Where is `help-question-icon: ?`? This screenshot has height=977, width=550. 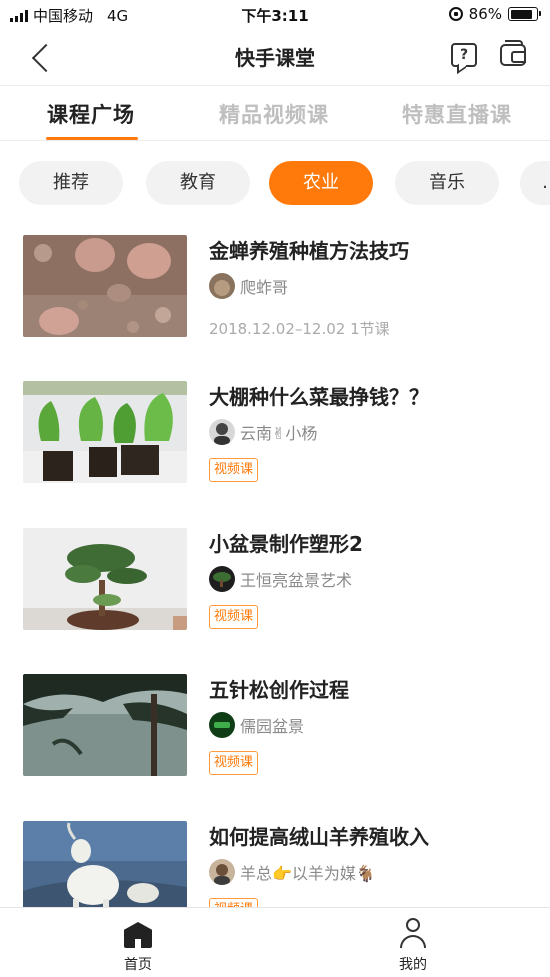
help-question-icon: ? is located at coordinates (464, 55).